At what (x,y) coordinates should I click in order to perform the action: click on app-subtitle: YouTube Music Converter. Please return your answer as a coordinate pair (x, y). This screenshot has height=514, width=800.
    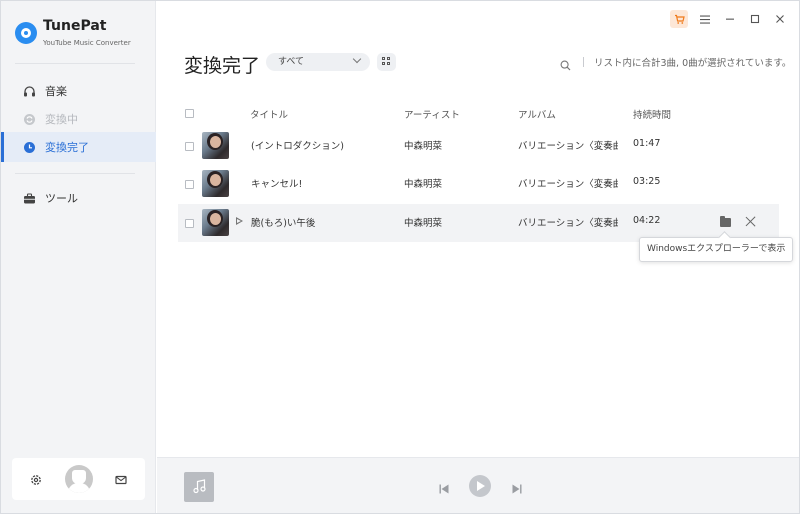
    Looking at the image, I should click on (87, 43).